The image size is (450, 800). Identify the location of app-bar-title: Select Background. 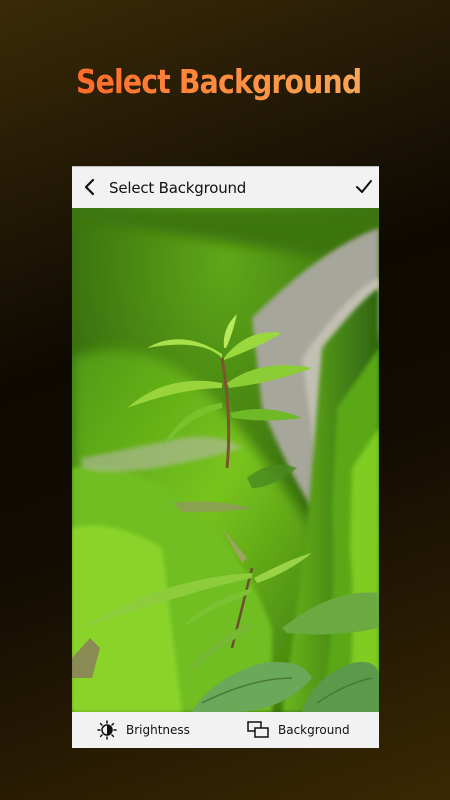
(178, 188).